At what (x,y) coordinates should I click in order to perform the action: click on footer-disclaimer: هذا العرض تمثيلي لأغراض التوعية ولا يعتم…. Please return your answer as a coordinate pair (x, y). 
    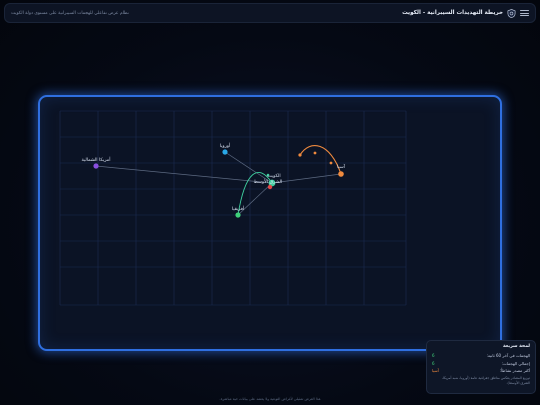
    Looking at the image, I should click on (270, 399).